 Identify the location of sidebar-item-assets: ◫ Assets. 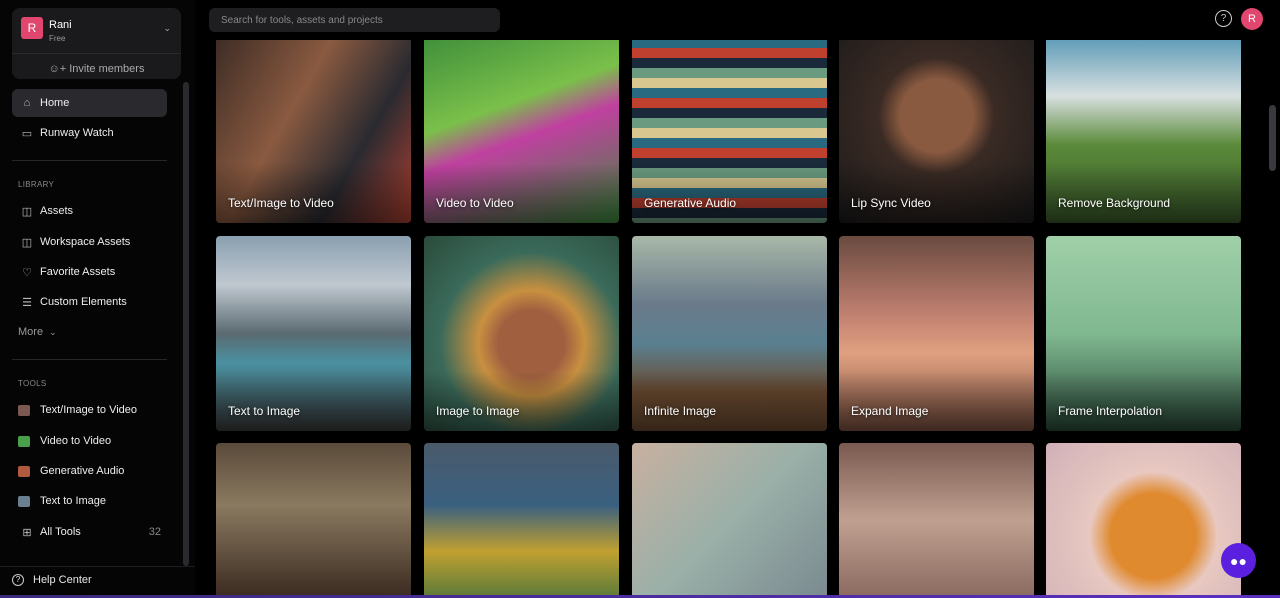
(89, 211).